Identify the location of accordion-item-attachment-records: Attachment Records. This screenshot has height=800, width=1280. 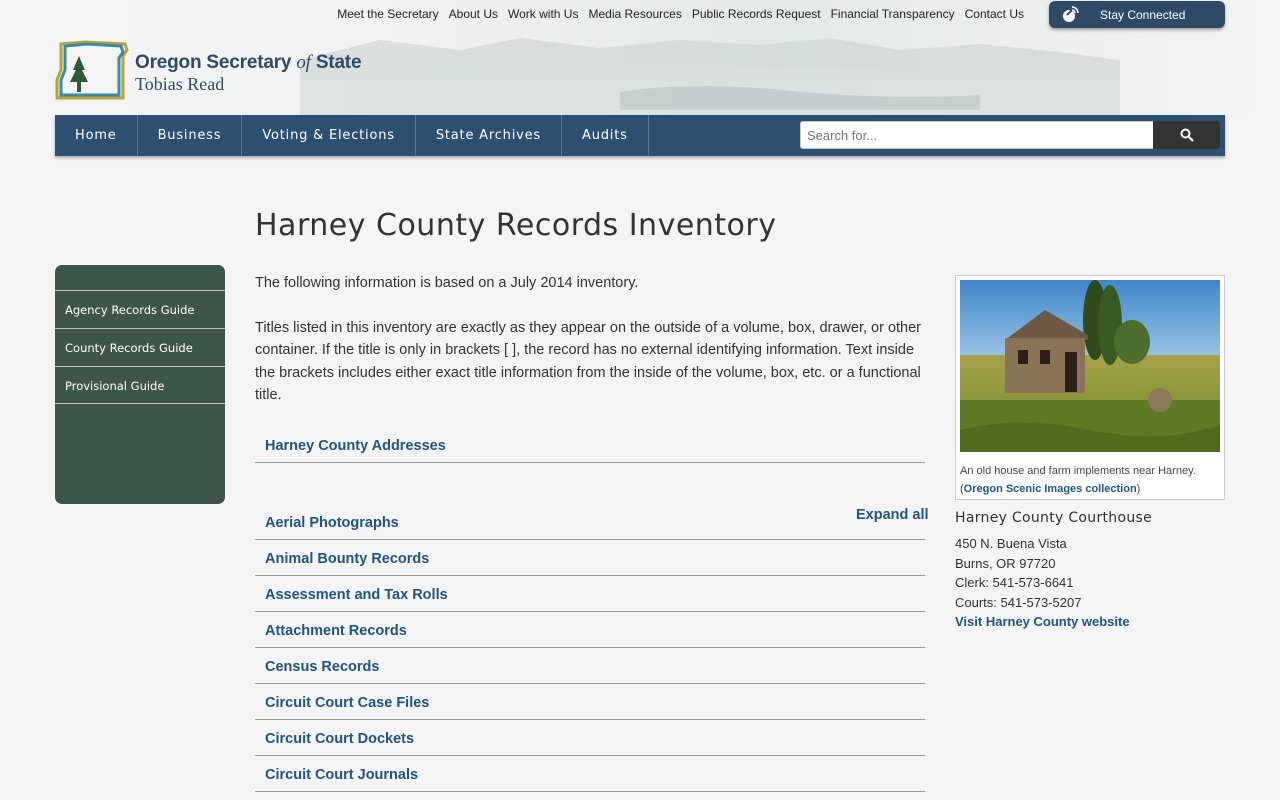
(590, 630).